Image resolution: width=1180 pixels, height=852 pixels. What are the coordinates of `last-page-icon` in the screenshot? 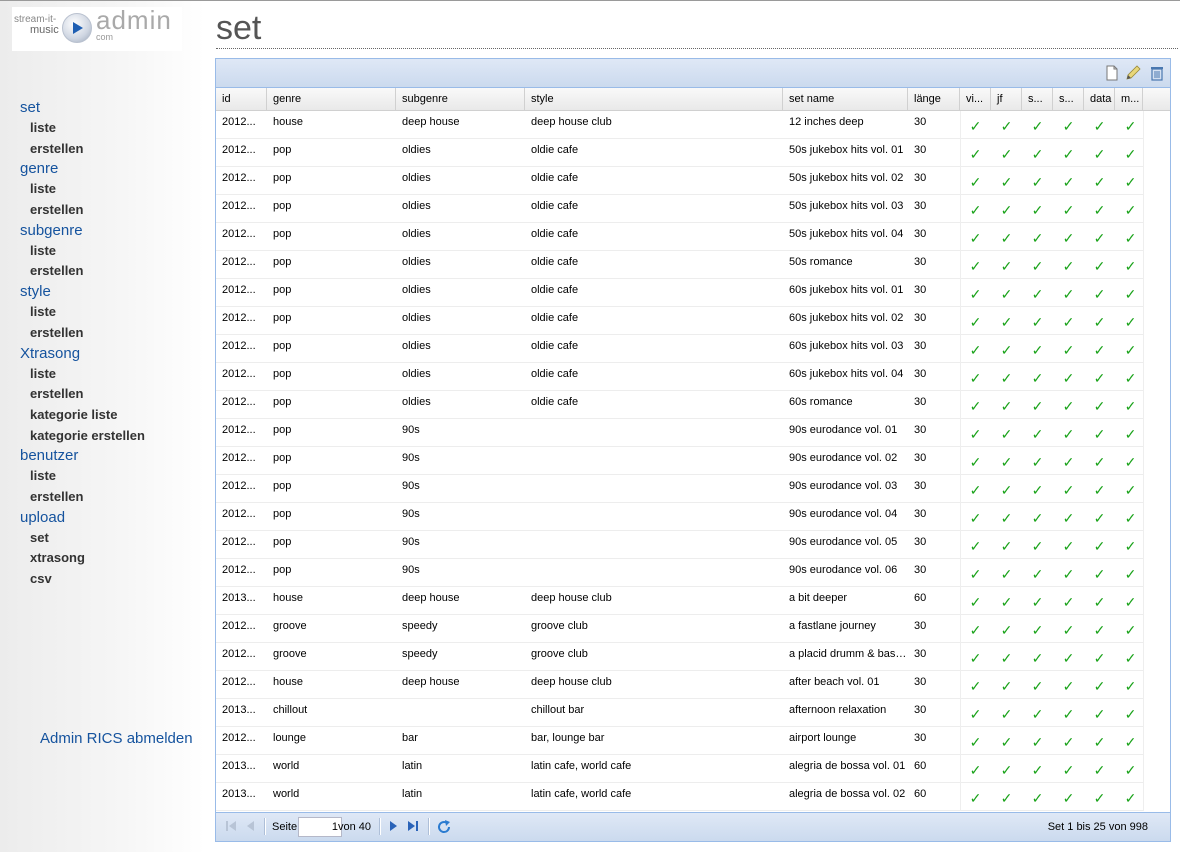 It's located at (413, 827).